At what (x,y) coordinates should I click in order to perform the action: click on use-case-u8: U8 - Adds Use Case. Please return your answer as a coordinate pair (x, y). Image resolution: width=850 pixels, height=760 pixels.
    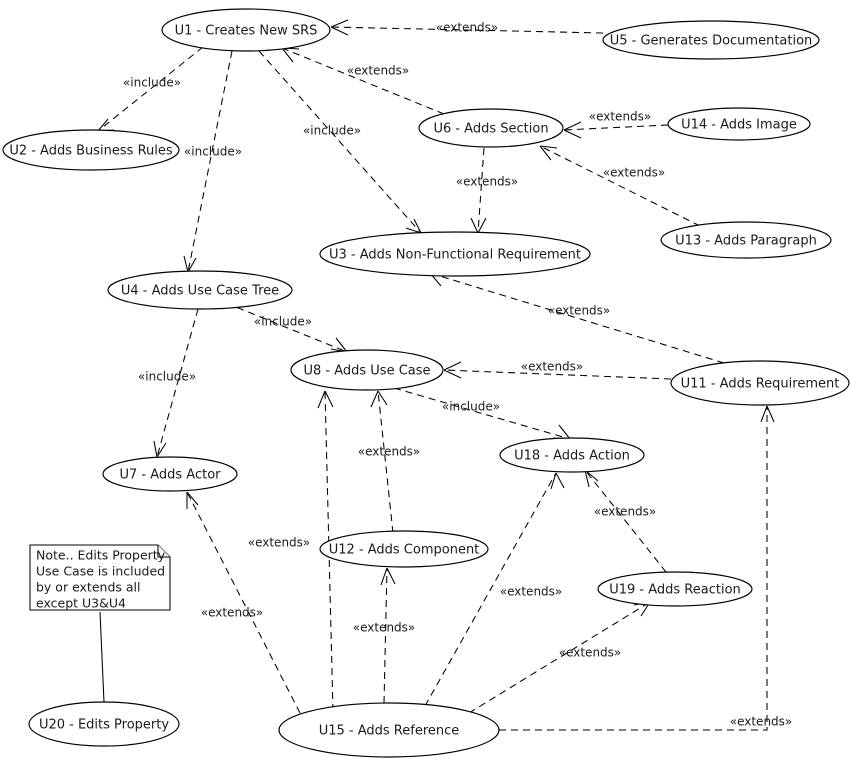
    Looking at the image, I should click on (367, 370).